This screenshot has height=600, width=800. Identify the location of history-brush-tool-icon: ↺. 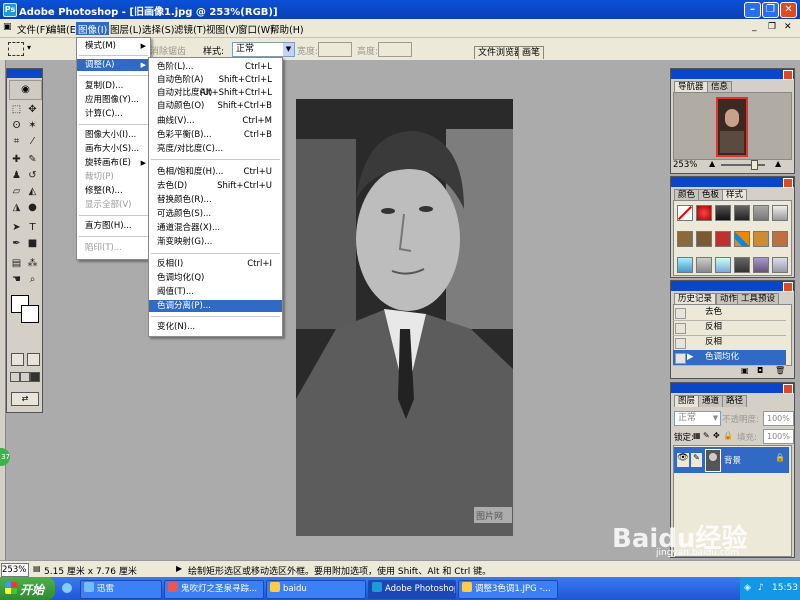
(32, 175).